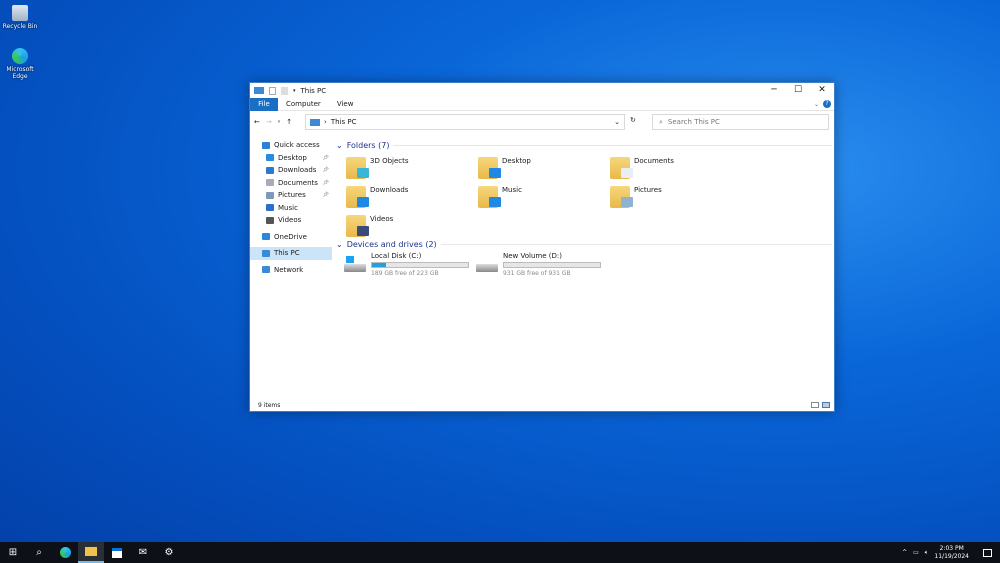  What do you see at coordinates (827, 104) in the screenshot?
I see `help-icon: ?` at bounding box center [827, 104].